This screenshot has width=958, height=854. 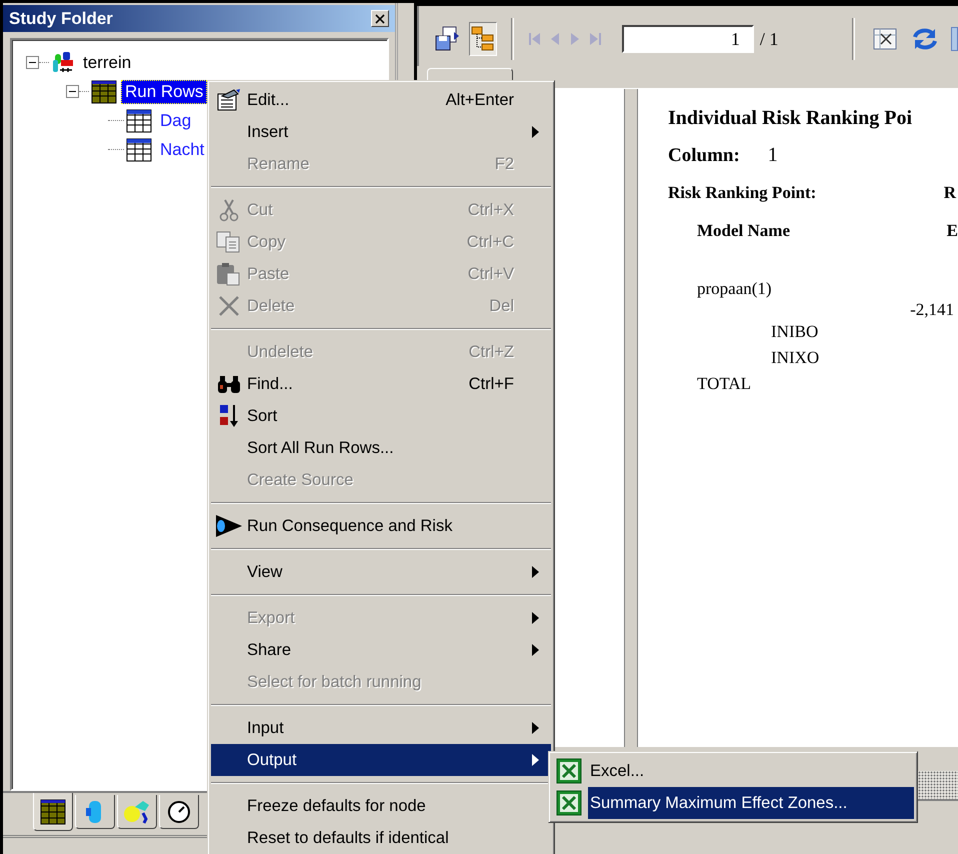 I want to click on leak-icon, so click(x=137, y=811).